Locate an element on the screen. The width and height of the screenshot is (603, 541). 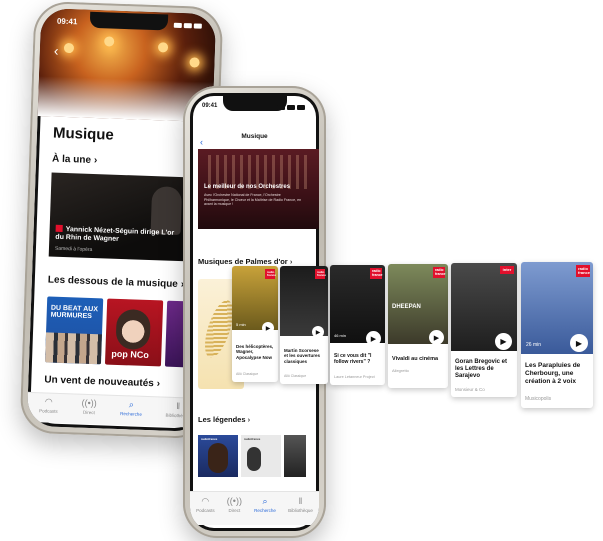
episode-duration: 5 min is located at coordinates (241, 324).